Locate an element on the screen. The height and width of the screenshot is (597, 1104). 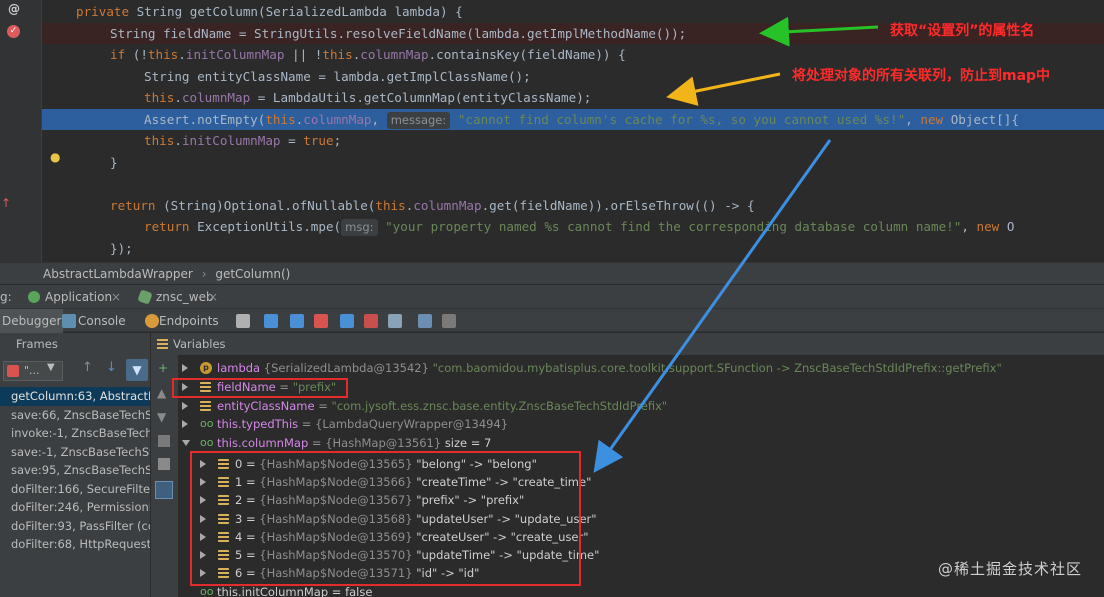
bug-icon is located at coordinates (145, 297).